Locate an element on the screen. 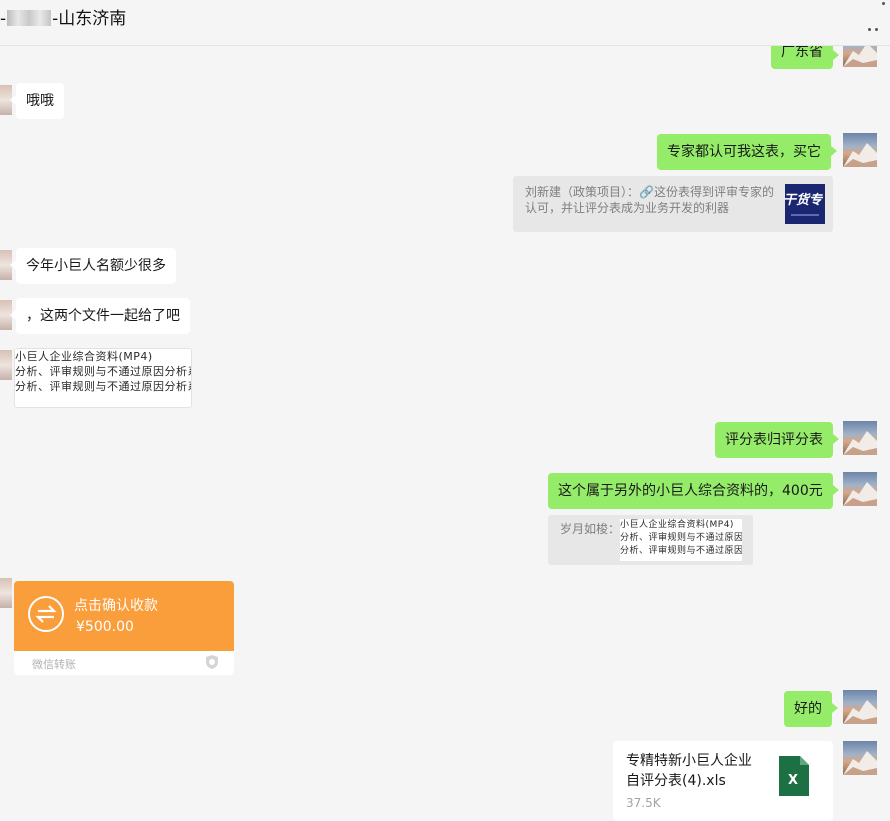  message-text: ，这两个文件一起给了吧 is located at coordinates (103, 316).